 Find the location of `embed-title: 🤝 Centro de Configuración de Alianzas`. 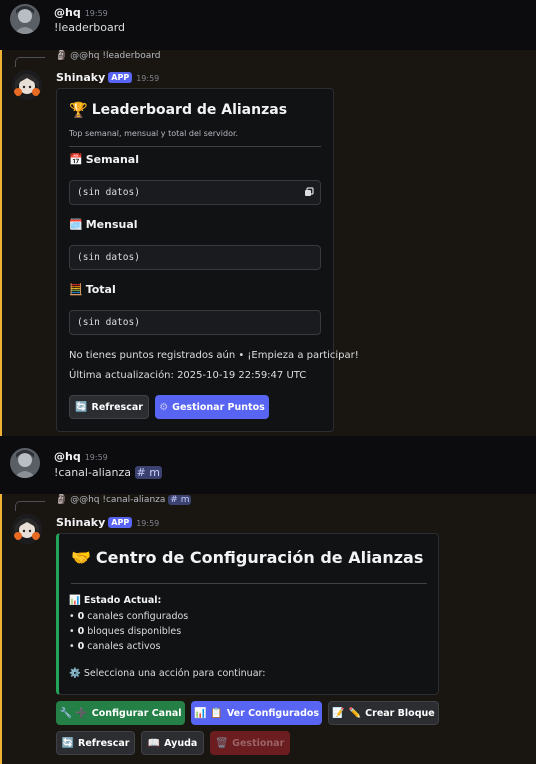

embed-title: 🤝 Centro de Configuración de Alianzas is located at coordinates (247, 557).